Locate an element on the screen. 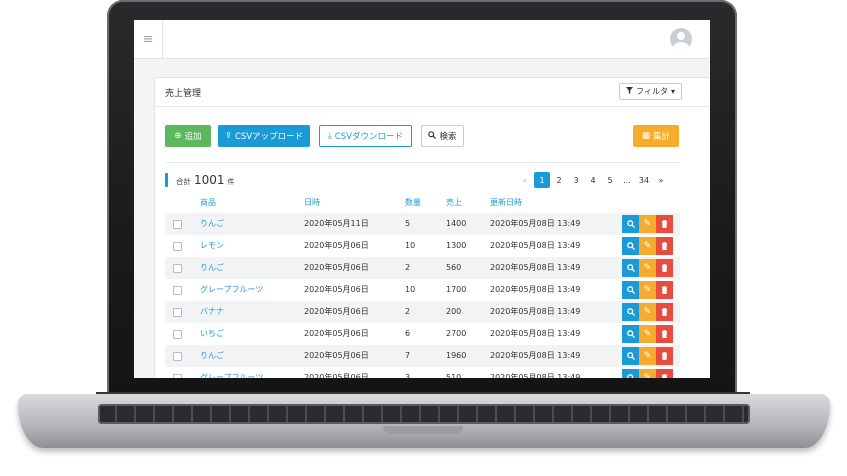  col-qty: 数量 is located at coordinates (413, 203).